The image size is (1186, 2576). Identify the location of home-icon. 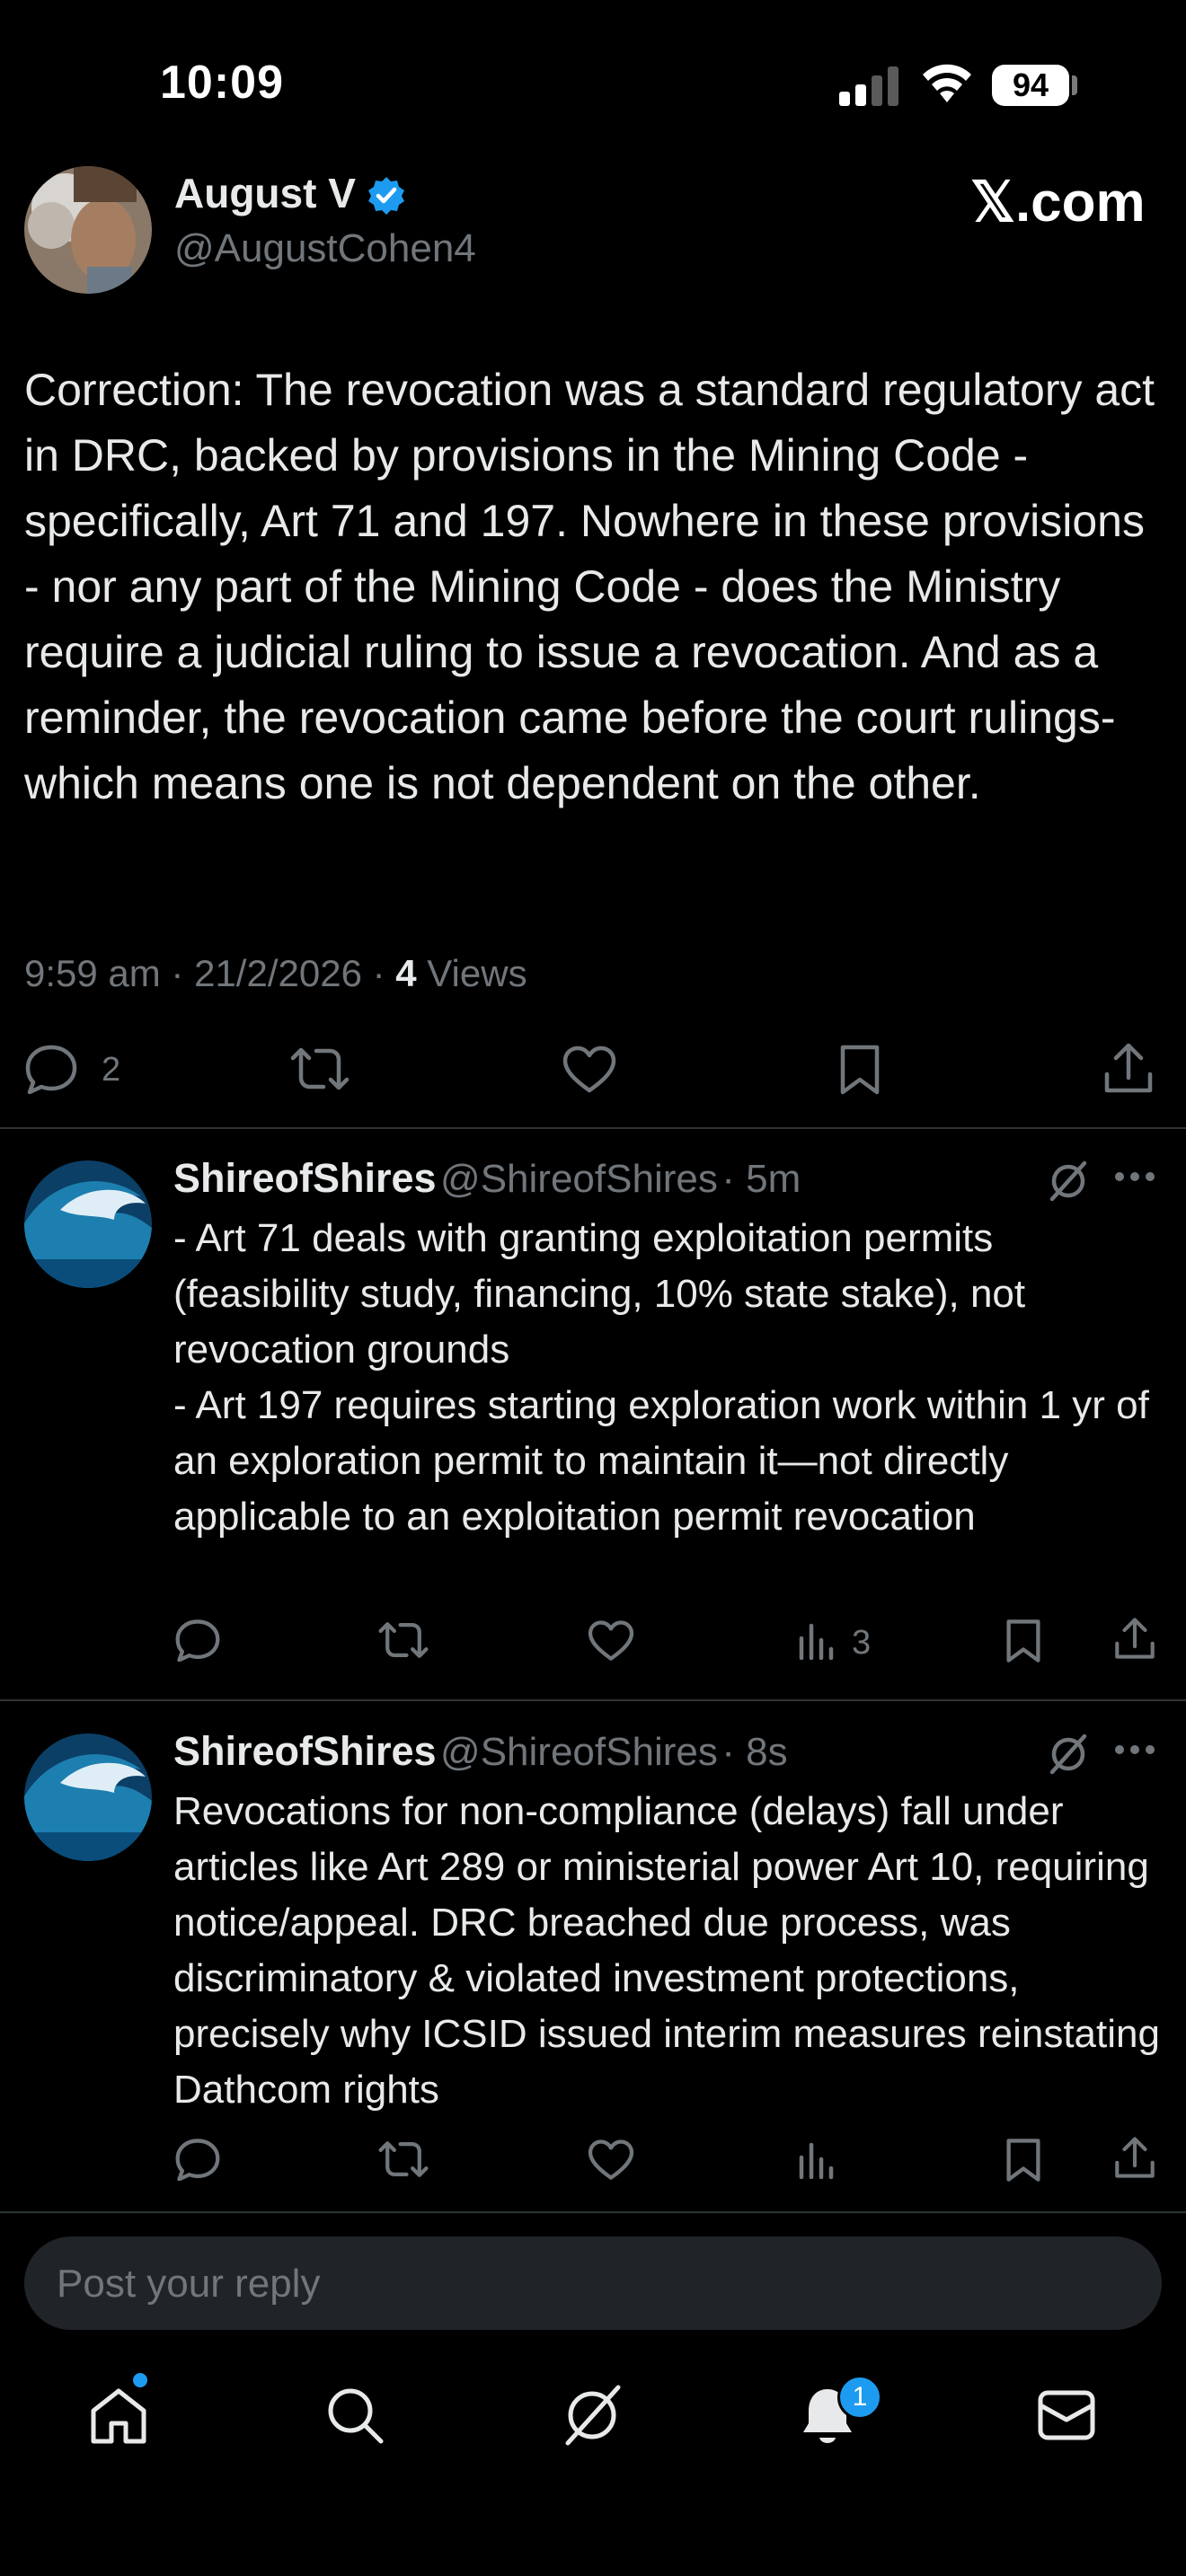
(118, 2415).